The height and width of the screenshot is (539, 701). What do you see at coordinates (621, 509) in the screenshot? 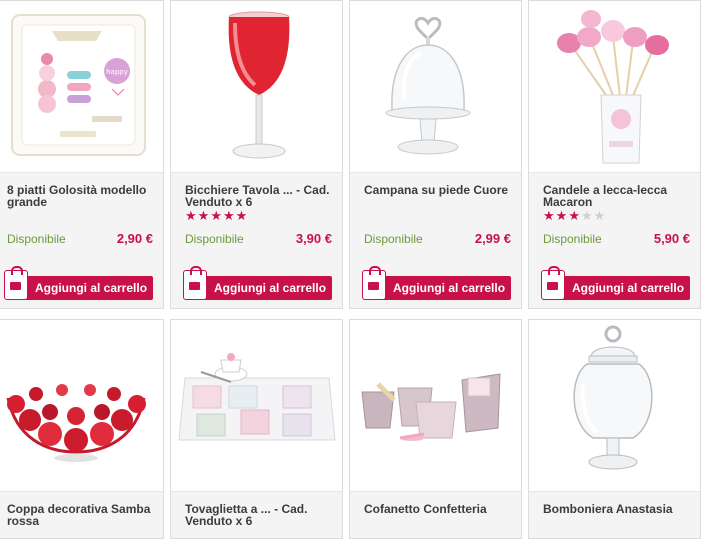
I see `product-title: Bomboniera Anastasia` at bounding box center [621, 509].